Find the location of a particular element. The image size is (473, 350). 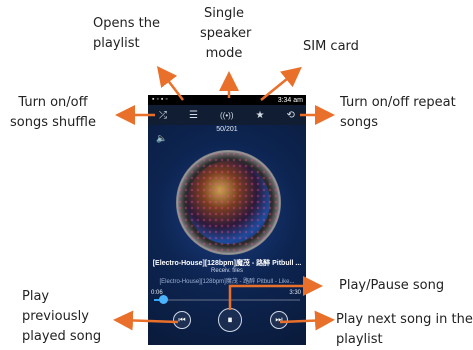

disc-pattern is located at coordinates (228, 202).